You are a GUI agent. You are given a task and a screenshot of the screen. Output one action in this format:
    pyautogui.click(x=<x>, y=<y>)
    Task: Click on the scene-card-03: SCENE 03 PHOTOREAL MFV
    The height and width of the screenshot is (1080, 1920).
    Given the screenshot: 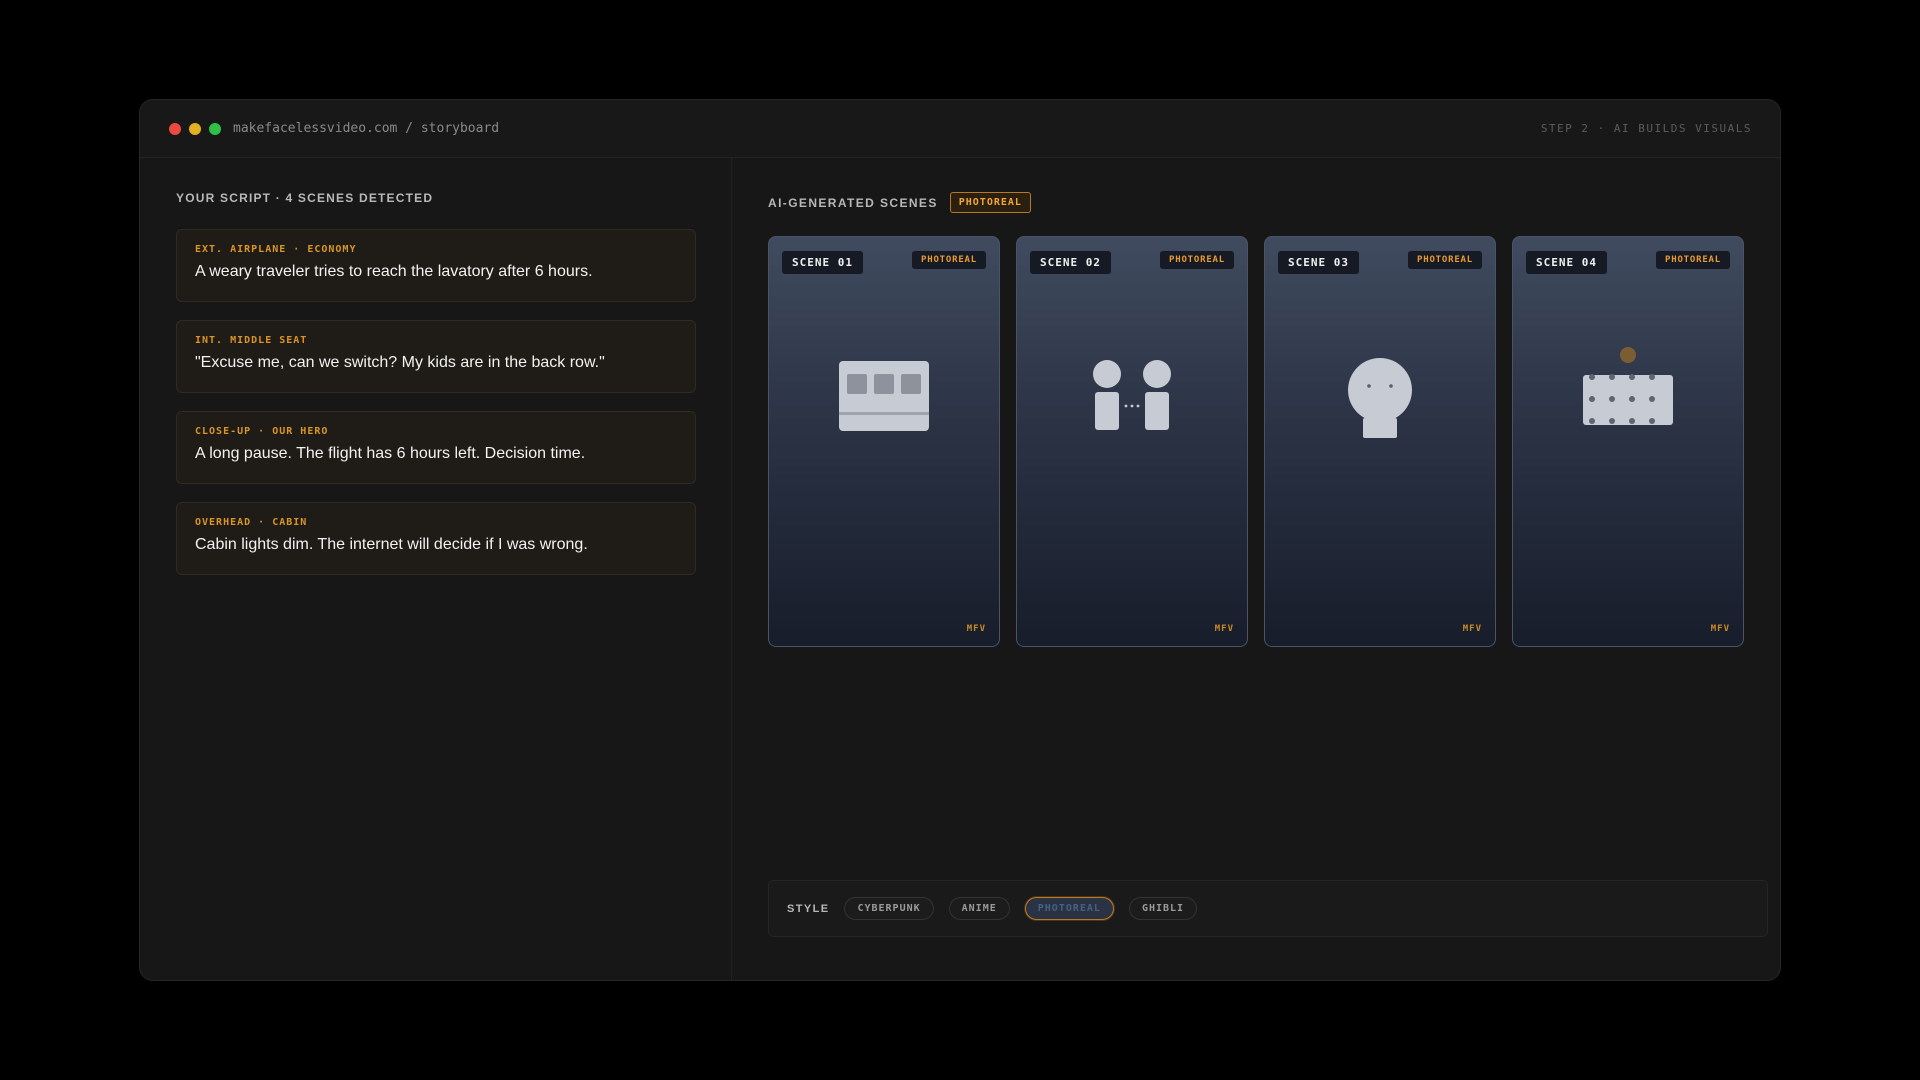 What is the action you would take?
    pyautogui.click(x=1380, y=441)
    